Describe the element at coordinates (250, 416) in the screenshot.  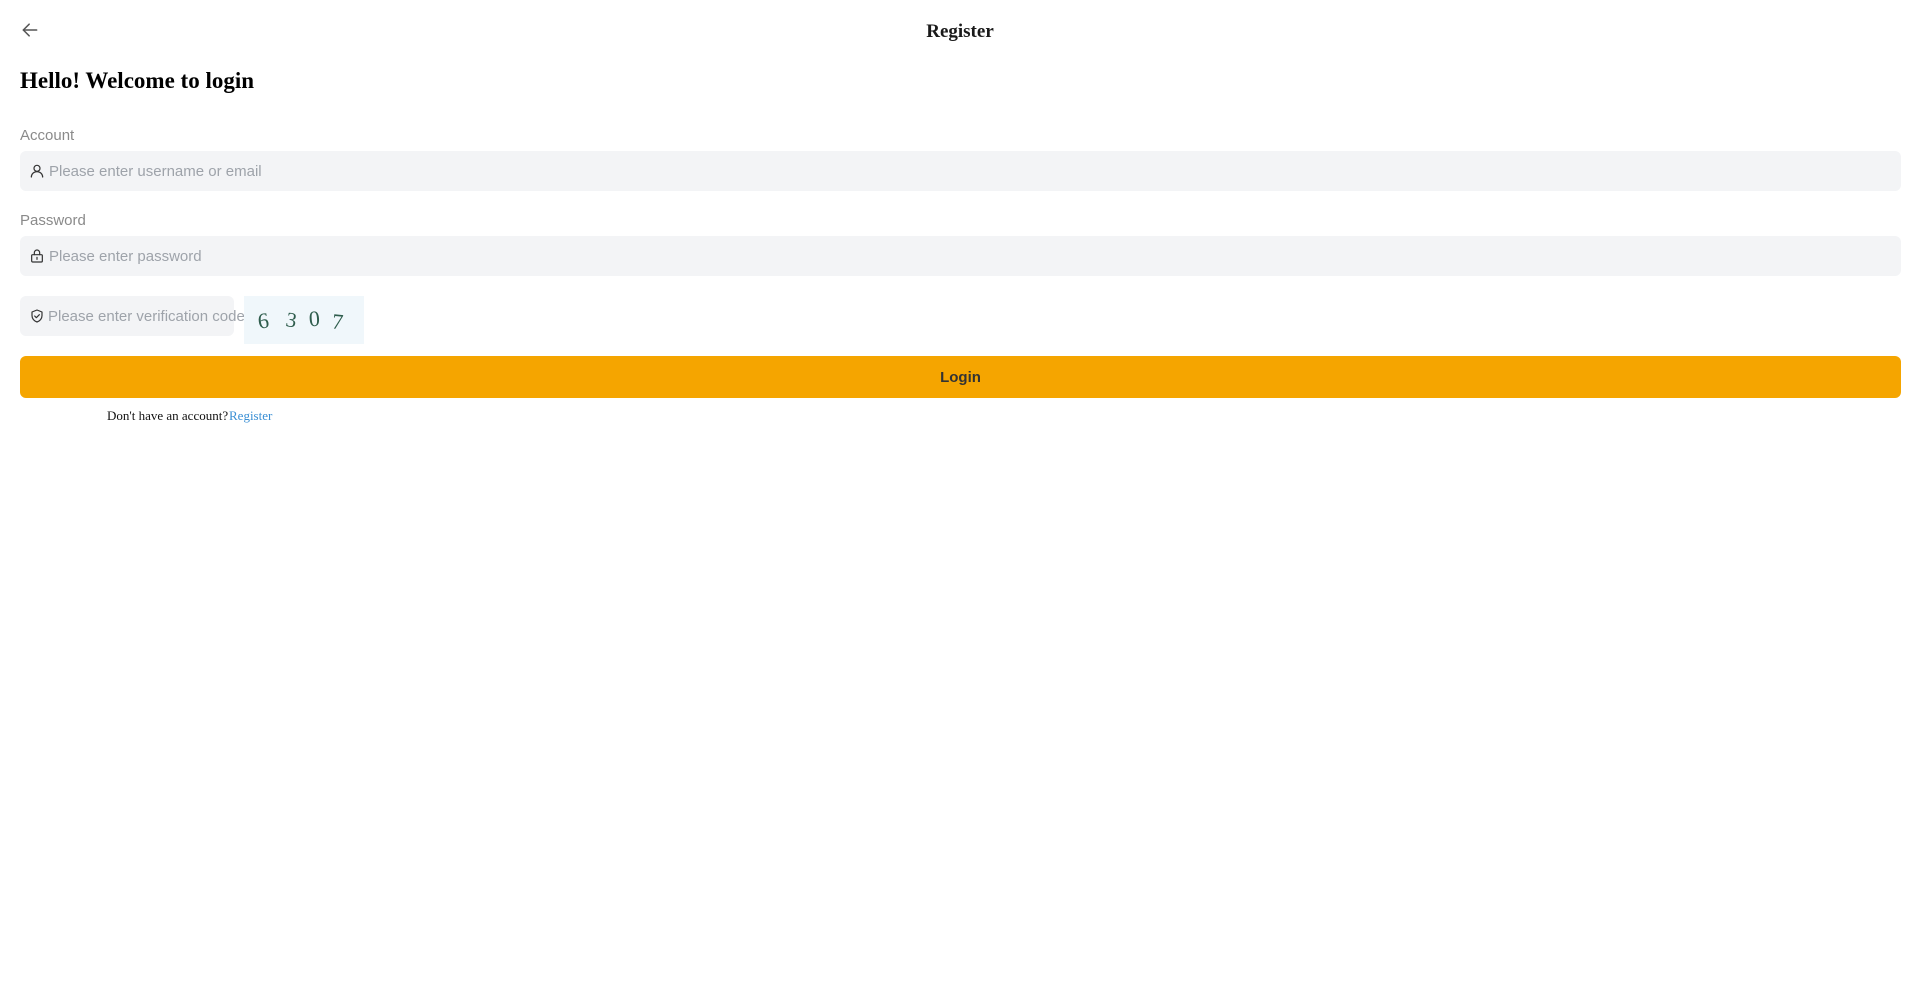
I see `register-link: Register` at that location.